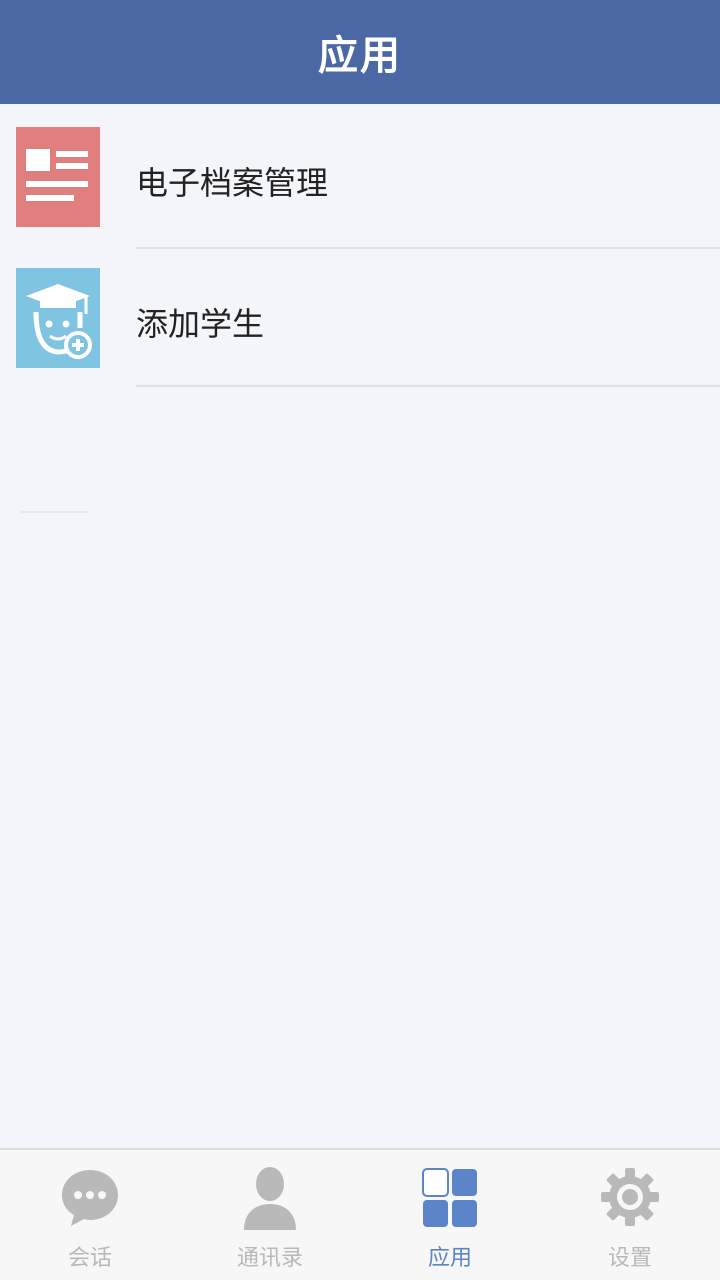  I want to click on tab-chat: 会话, so click(90, 1215).